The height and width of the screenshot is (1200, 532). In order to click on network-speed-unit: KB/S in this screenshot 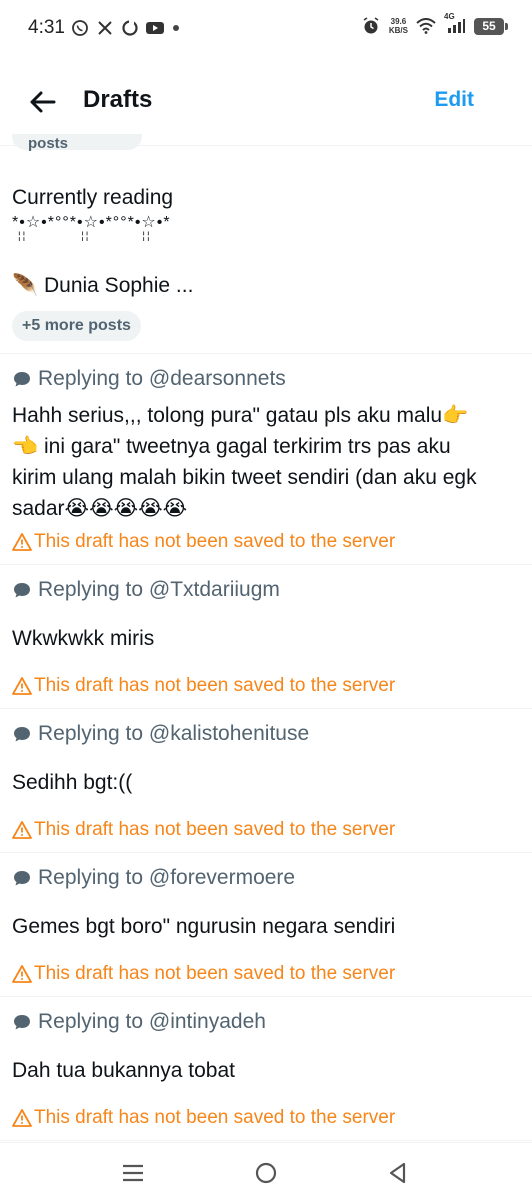, I will do `click(398, 30)`.